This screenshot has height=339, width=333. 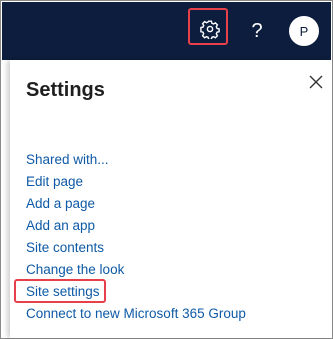 I want to click on account-button: P, so click(x=304, y=31).